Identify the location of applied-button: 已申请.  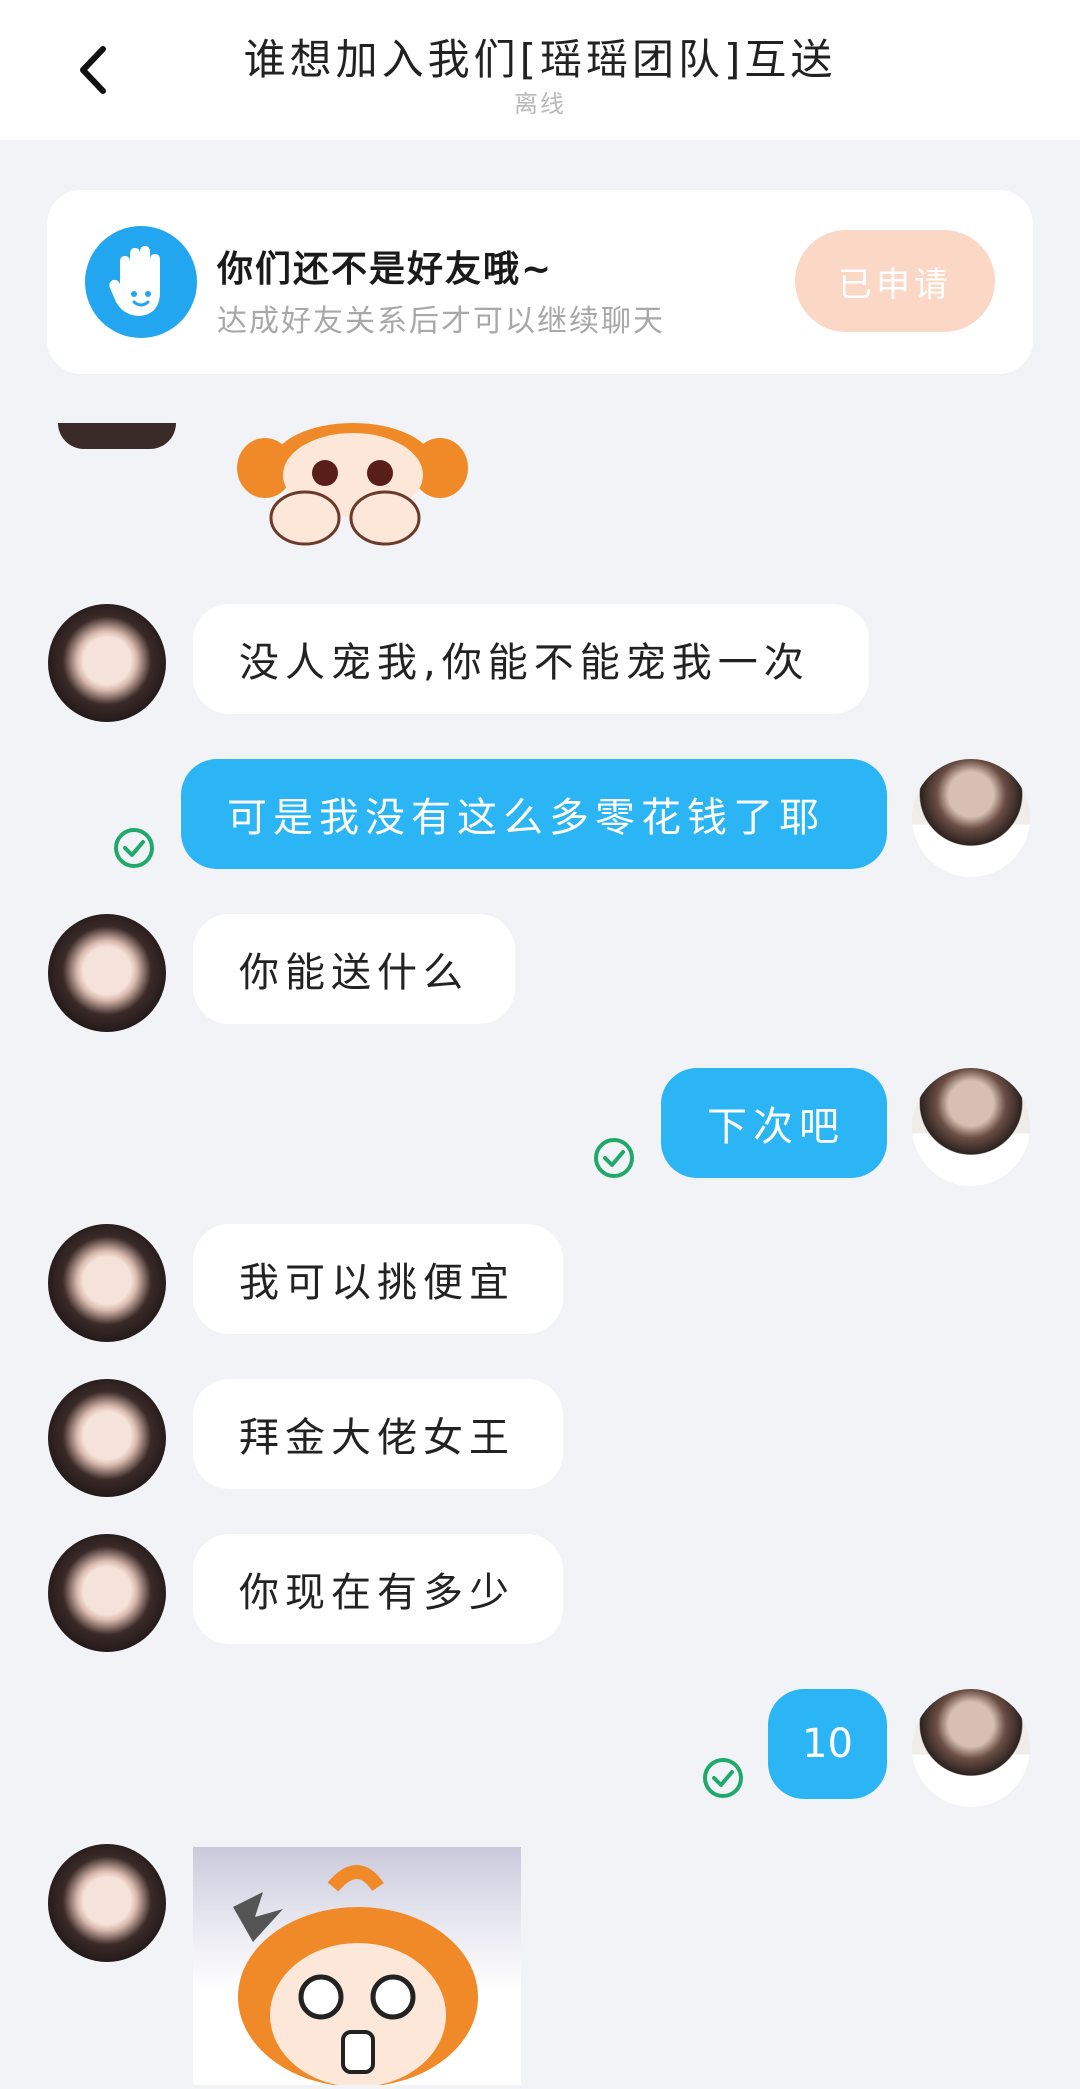
(895, 281).